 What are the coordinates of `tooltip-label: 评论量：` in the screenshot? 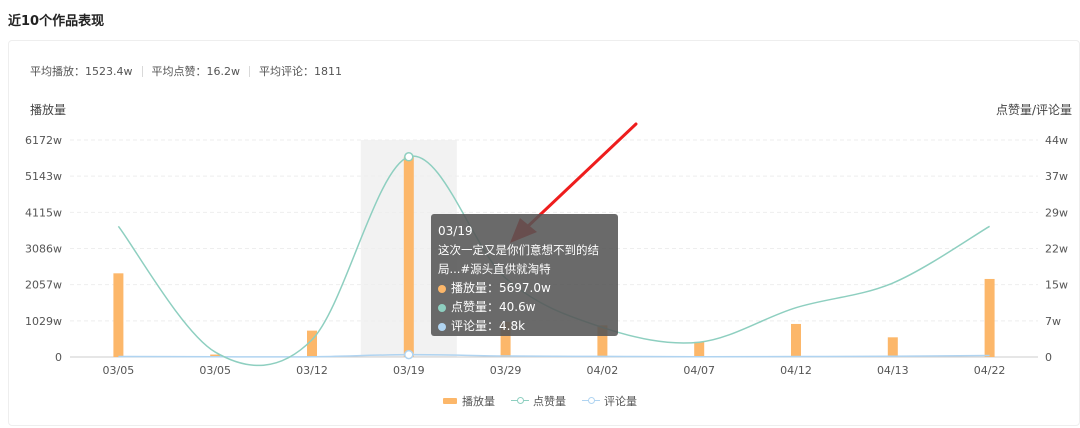 It's located at (475, 326).